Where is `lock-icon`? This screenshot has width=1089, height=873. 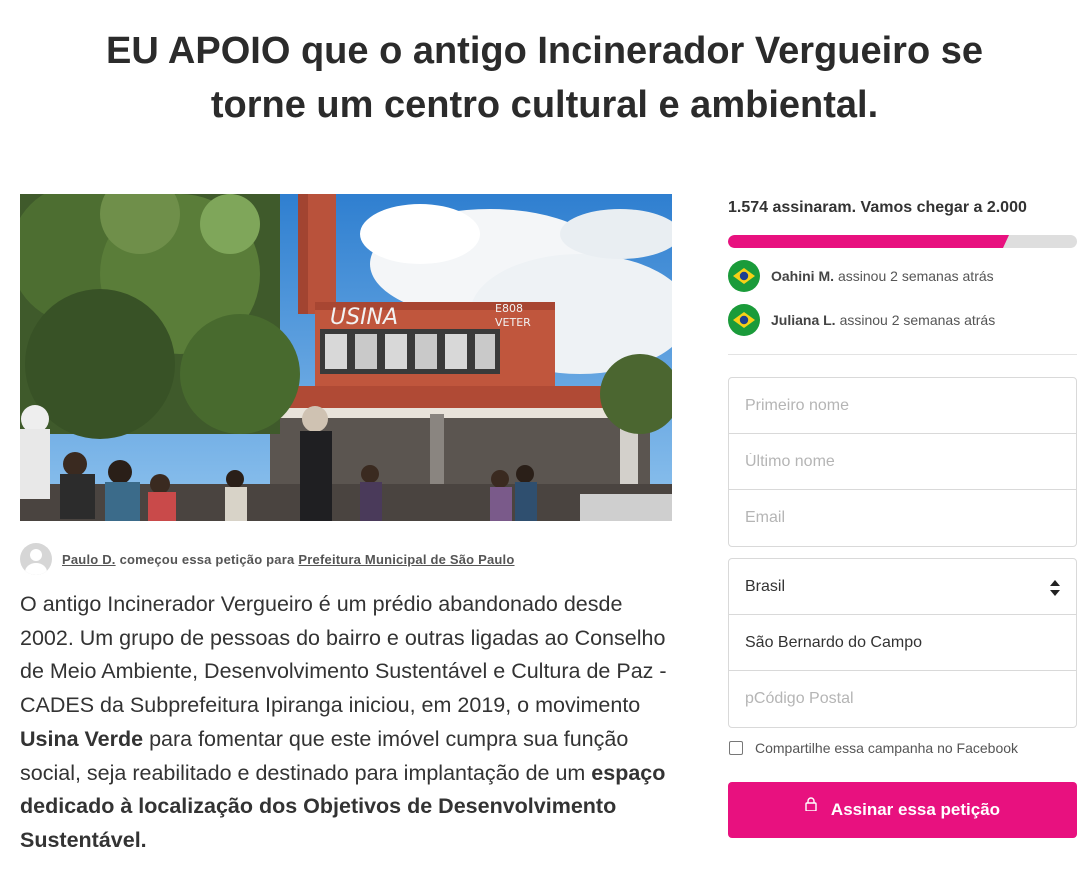 lock-icon is located at coordinates (811, 804).